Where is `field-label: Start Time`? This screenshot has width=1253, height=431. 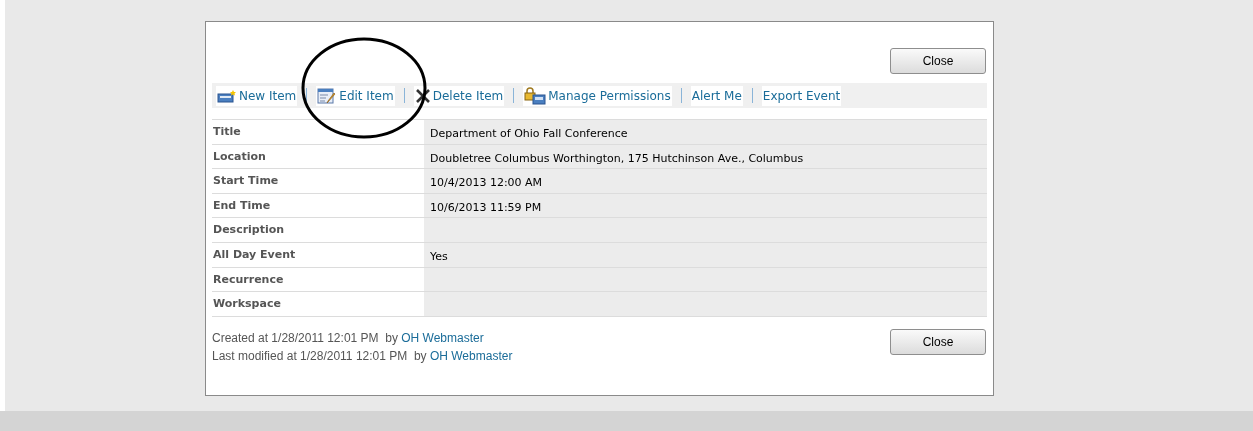
field-label: Start Time is located at coordinates (246, 181).